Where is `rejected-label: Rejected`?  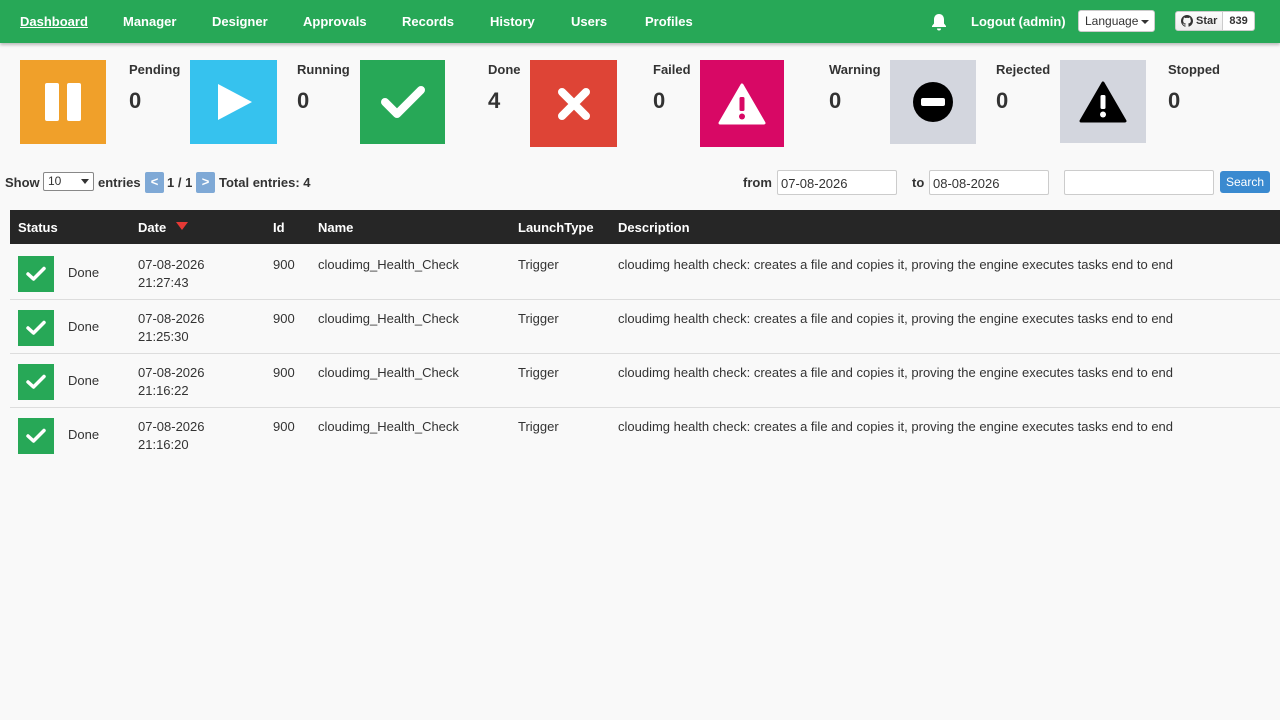
rejected-label: Rejected is located at coordinates (1023, 69).